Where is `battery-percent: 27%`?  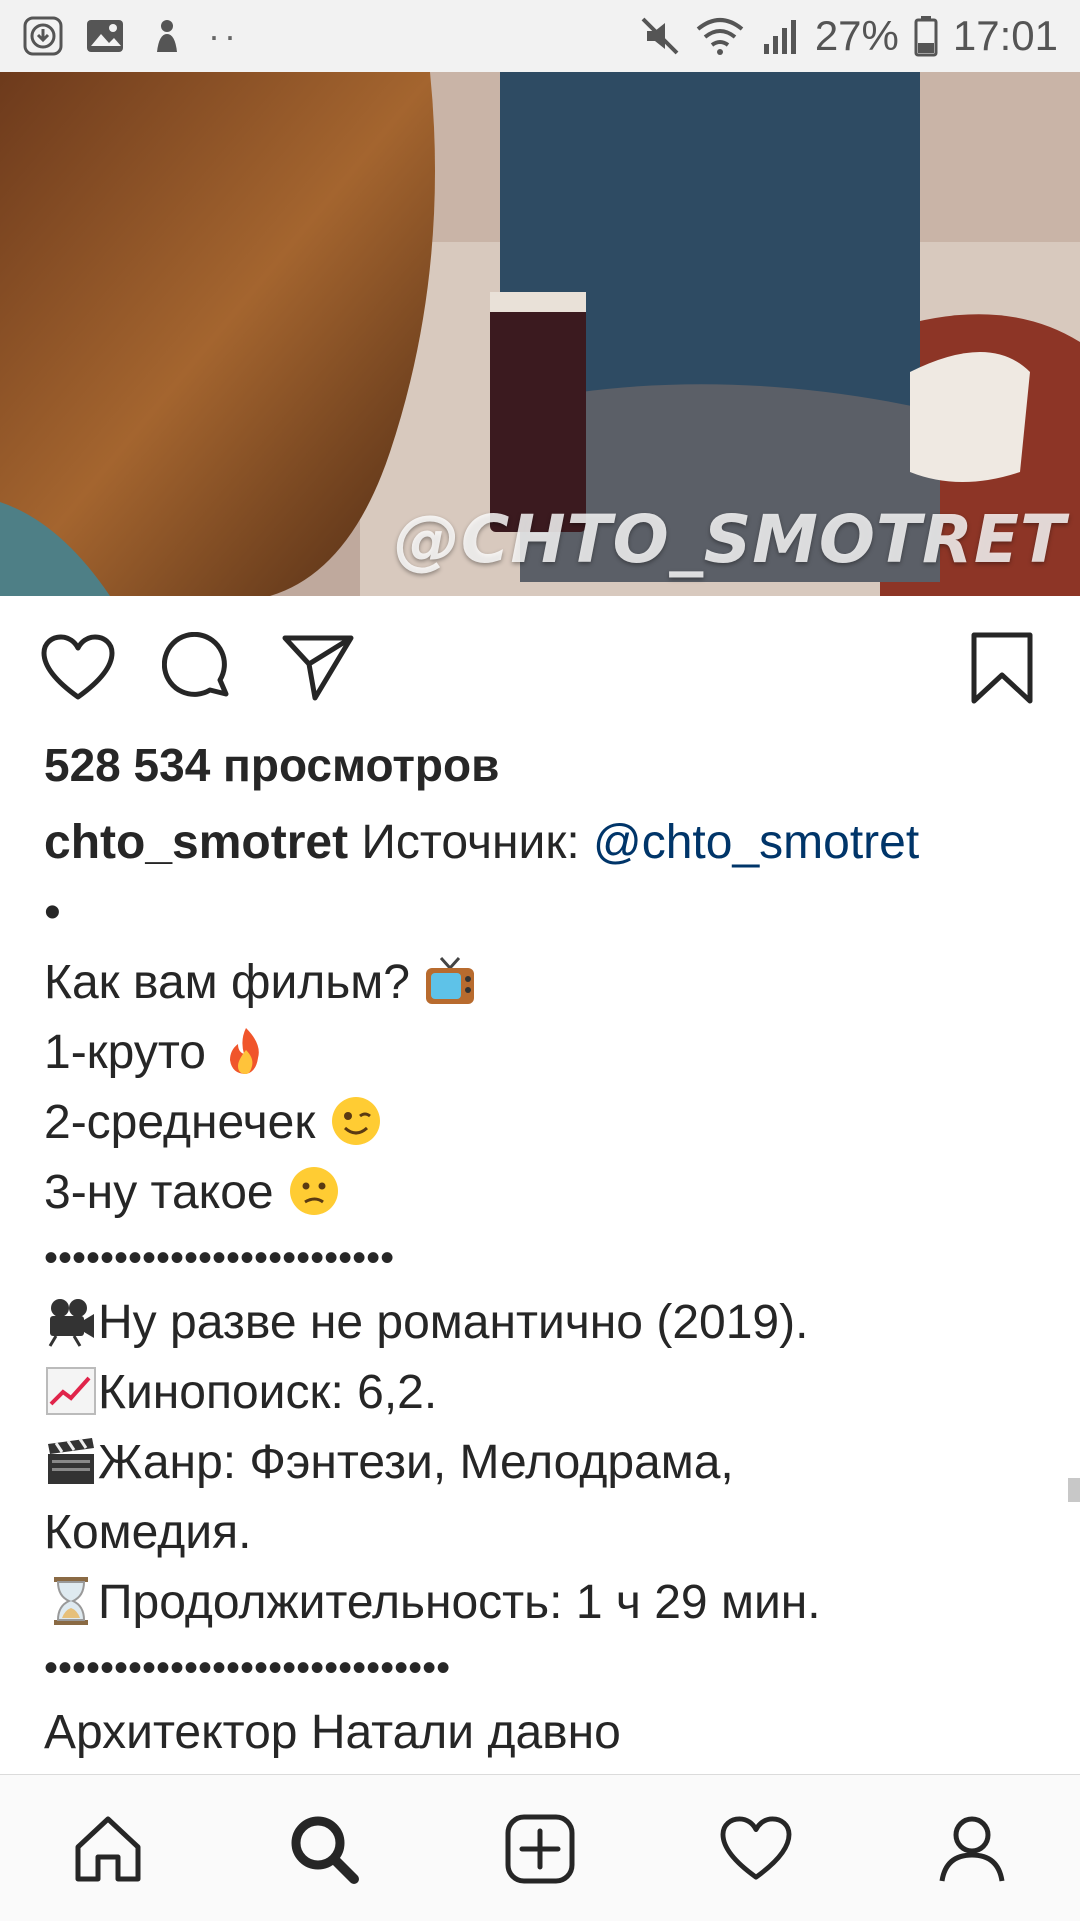
battery-percent: 27% is located at coordinates (856, 35).